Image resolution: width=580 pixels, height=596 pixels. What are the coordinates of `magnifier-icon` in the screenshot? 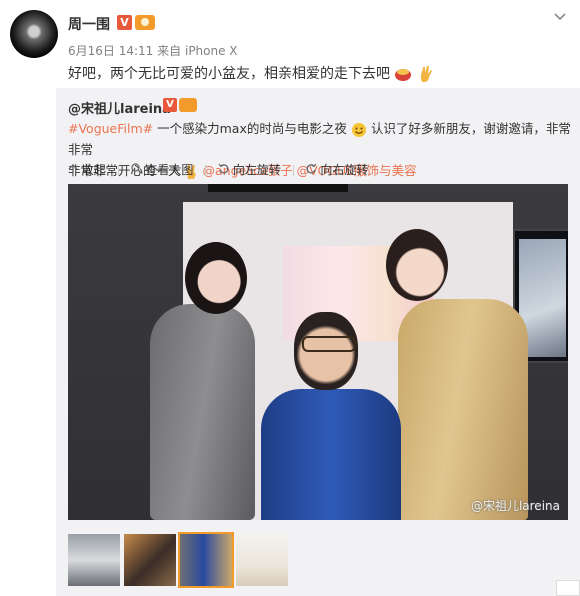 It's located at (135, 168).